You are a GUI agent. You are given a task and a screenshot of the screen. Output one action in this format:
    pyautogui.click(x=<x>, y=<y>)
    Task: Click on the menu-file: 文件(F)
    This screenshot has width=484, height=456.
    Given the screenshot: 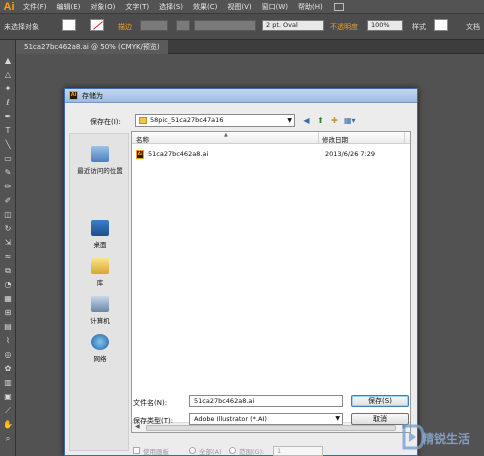 What is the action you would take?
    pyautogui.click(x=35, y=7)
    